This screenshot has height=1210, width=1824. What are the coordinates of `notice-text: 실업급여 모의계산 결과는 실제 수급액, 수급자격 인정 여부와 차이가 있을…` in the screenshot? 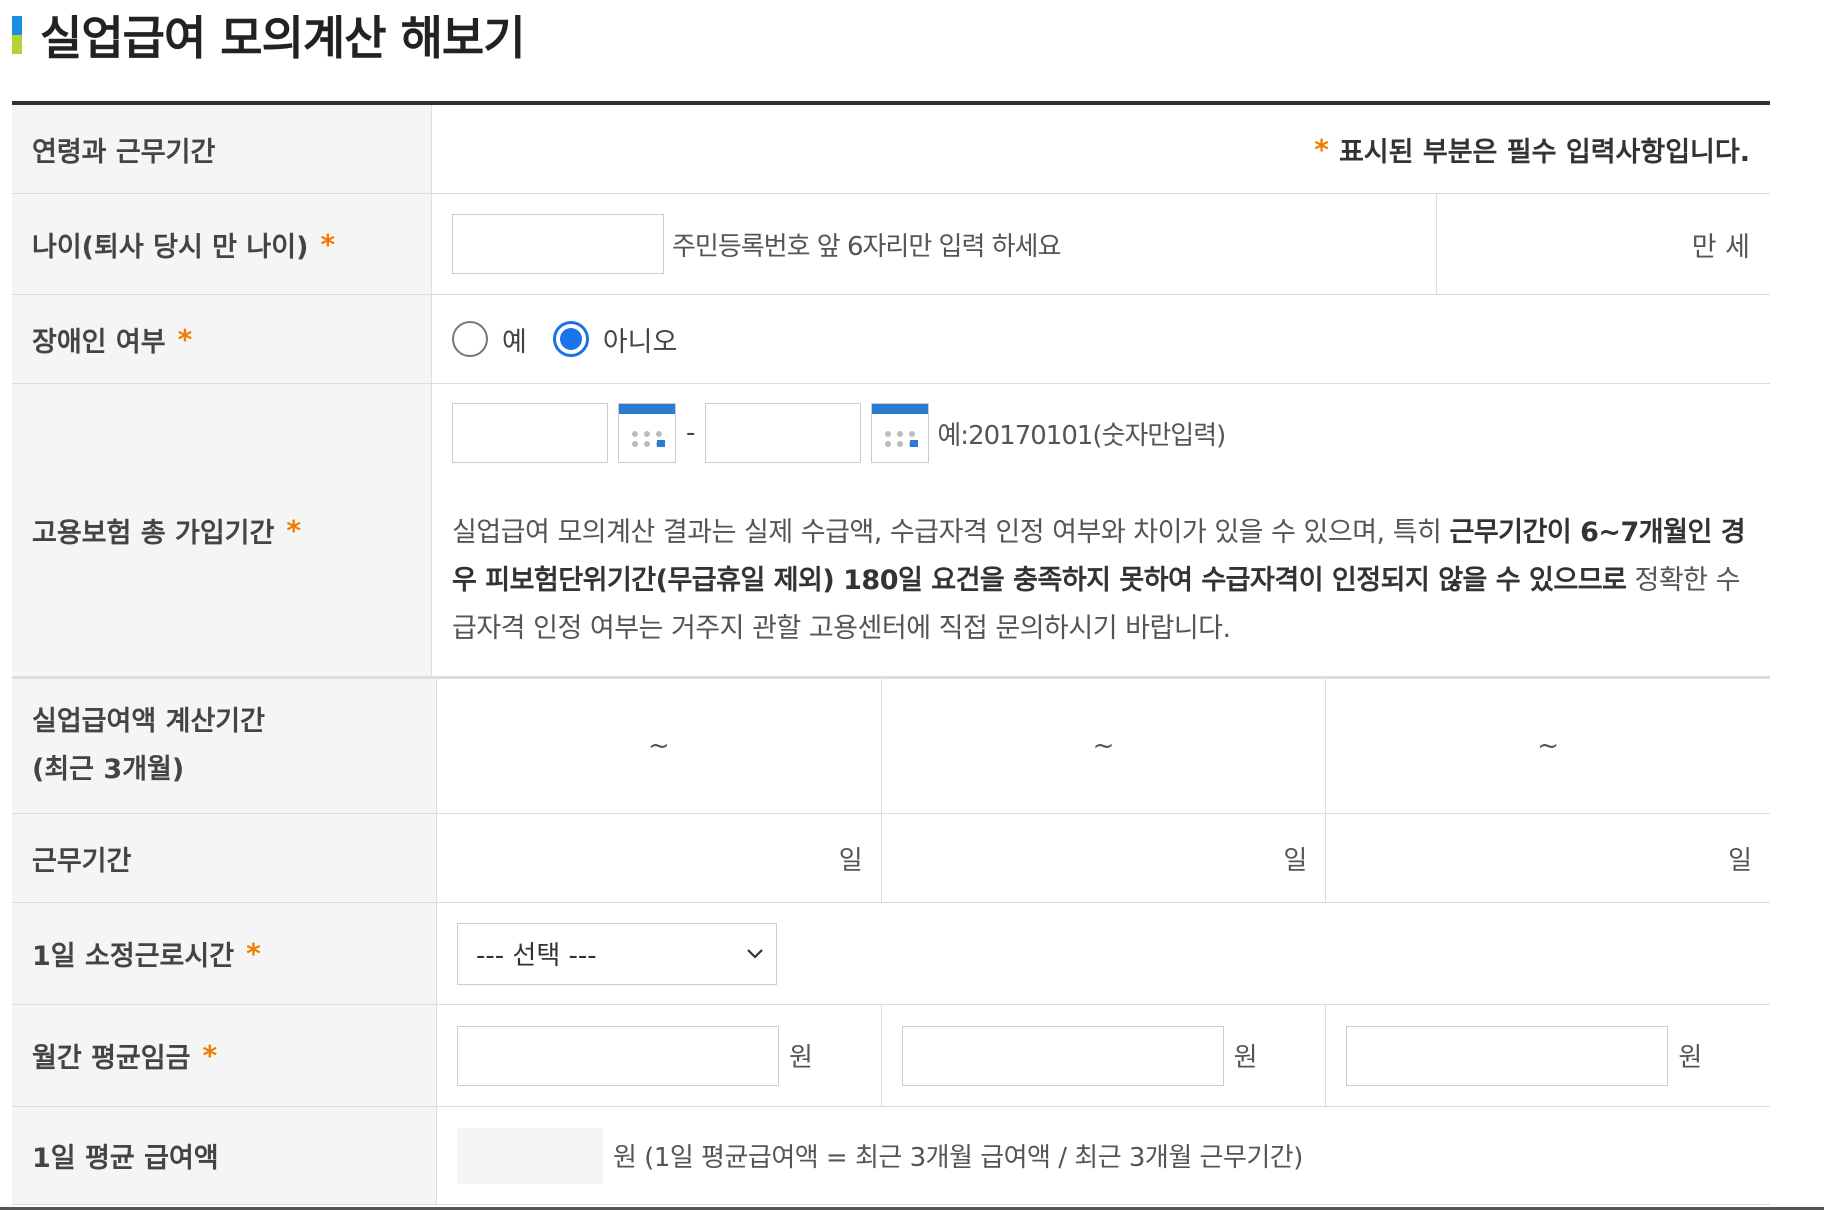 It's located at (1102, 581).